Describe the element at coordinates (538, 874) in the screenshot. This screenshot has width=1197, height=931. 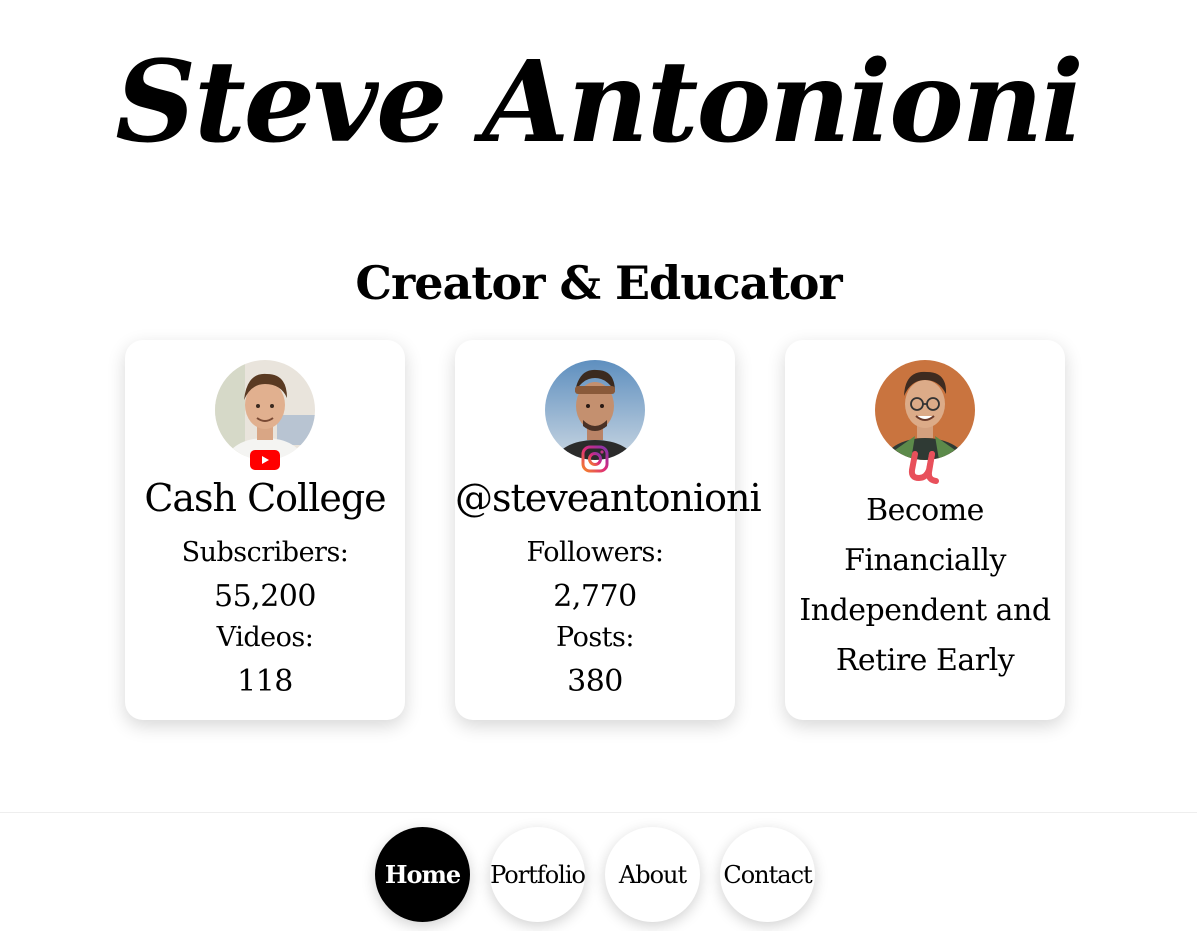
I see `nav-portfolio-button: Portfolio` at that location.